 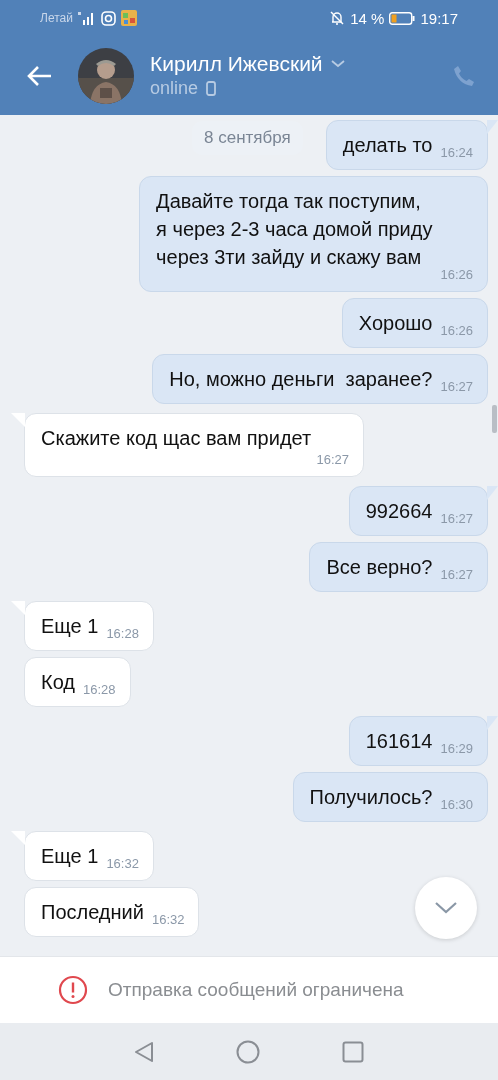 I want to click on message-text: Давайте тогда так поступим, я через 2-3 часа домой приду через 3ти зайду и скажу вам, so click(x=294, y=229).